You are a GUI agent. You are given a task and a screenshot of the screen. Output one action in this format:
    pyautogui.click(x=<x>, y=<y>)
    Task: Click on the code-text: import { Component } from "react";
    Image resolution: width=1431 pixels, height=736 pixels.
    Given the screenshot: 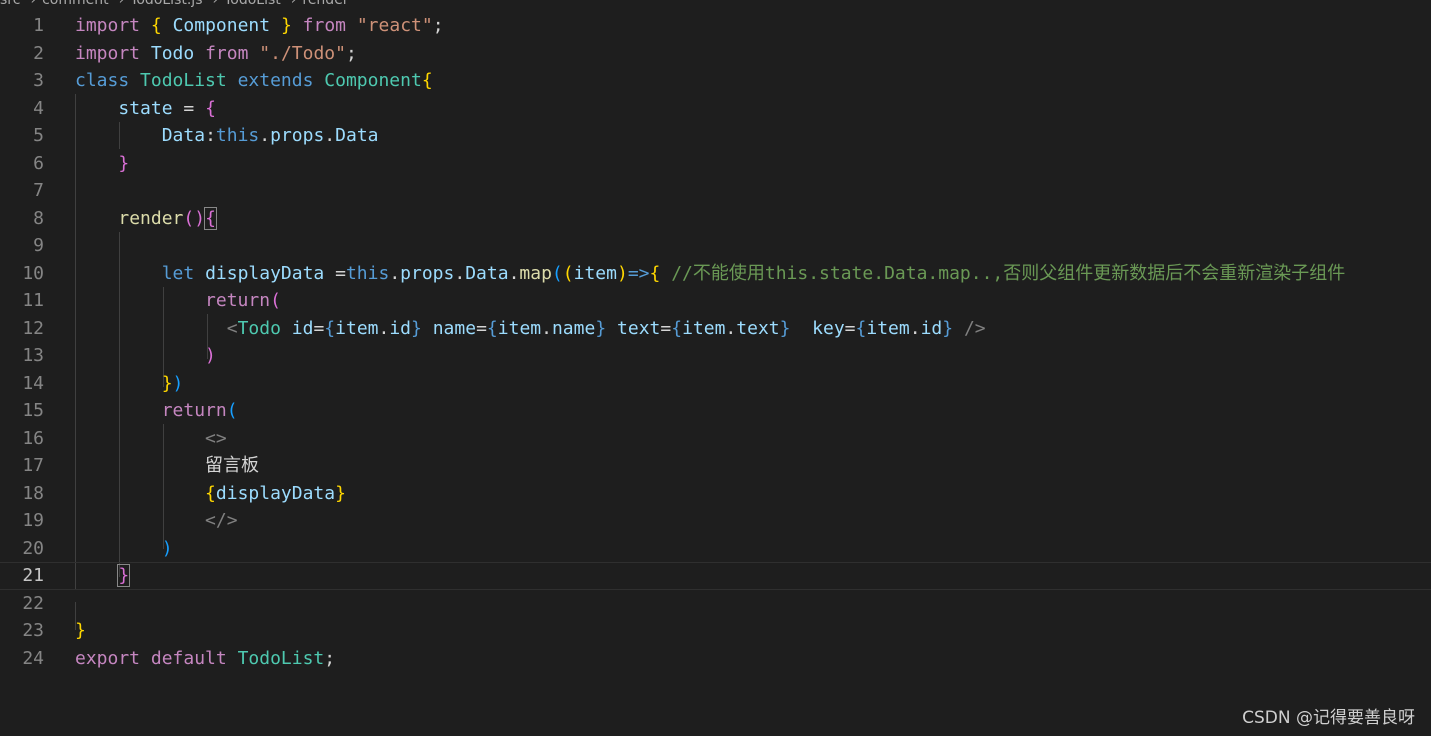 What is the action you would take?
    pyautogui.click(x=259, y=25)
    